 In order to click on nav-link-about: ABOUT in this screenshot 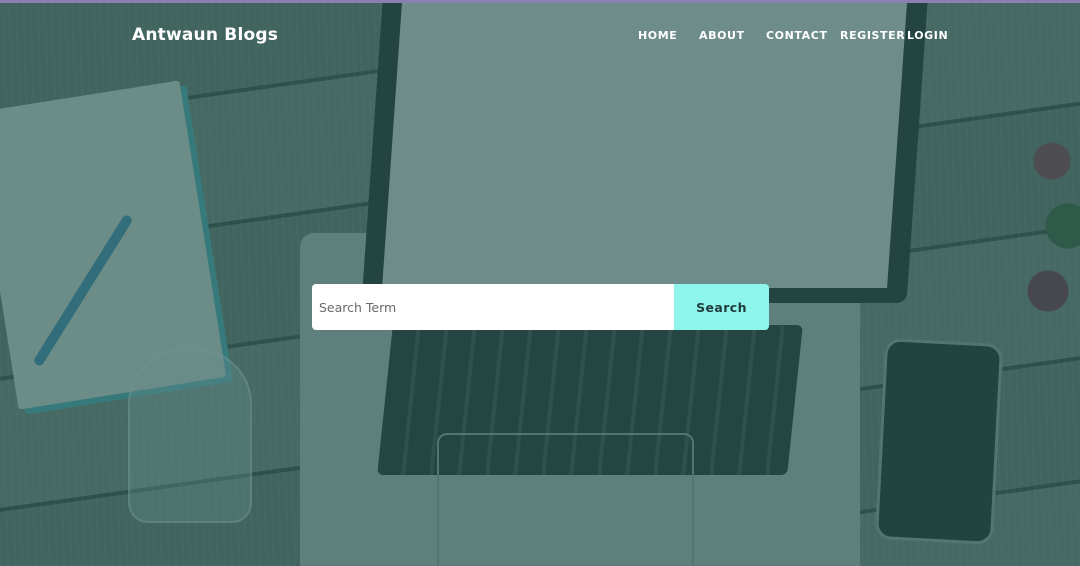, I will do `click(722, 35)`.